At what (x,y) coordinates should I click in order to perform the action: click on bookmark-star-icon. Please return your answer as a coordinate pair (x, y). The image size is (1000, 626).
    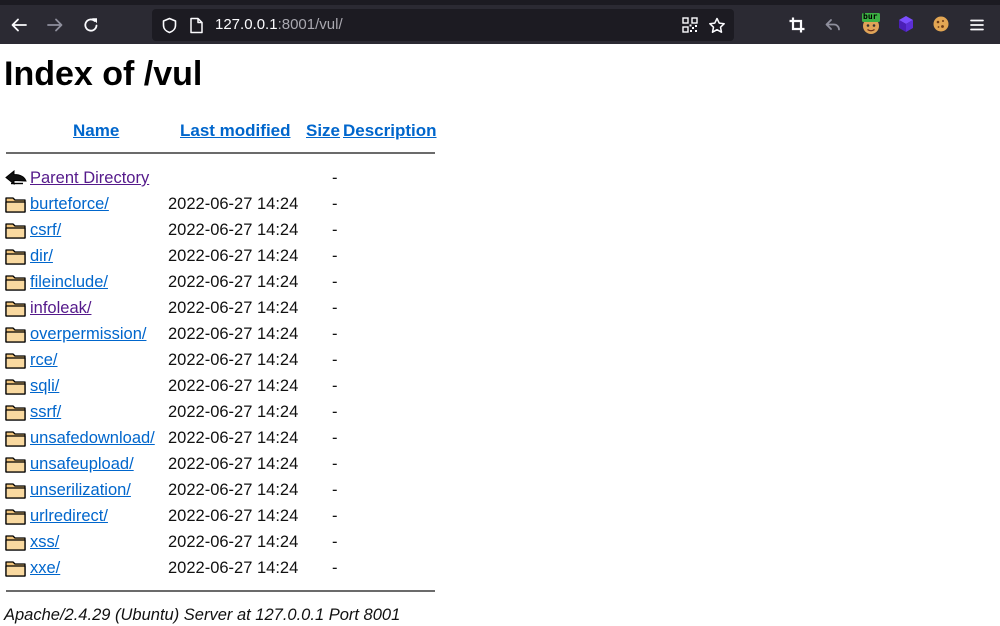
    Looking at the image, I should click on (717, 25).